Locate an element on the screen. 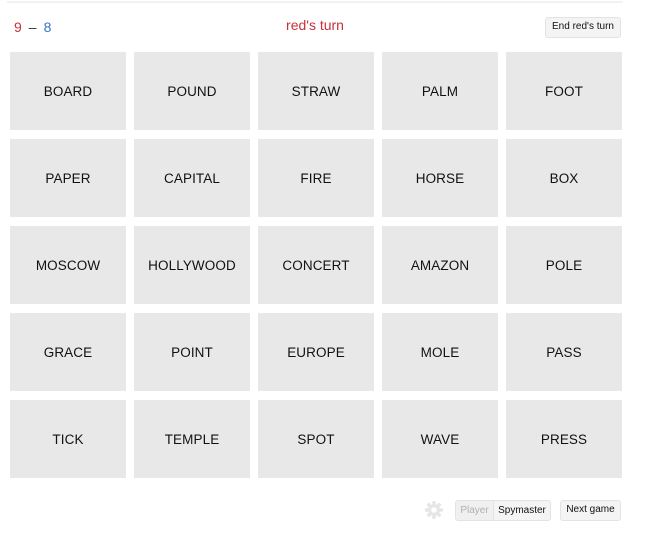  word-card: POINT is located at coordinates (192, 352).